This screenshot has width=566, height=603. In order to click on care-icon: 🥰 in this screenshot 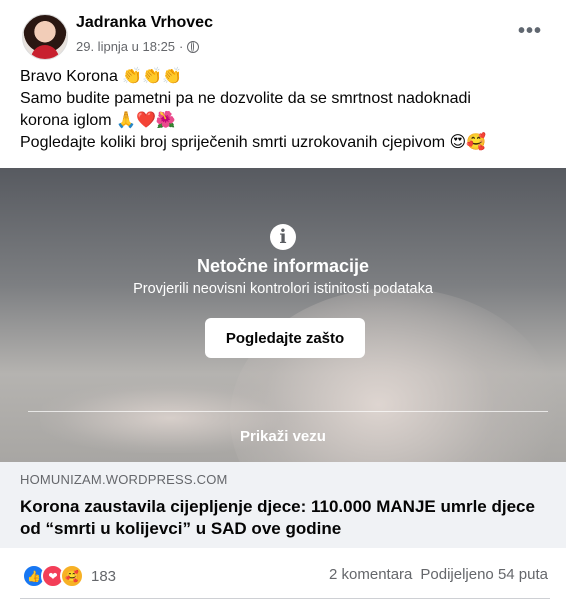, I will do `click(72, 576)`.